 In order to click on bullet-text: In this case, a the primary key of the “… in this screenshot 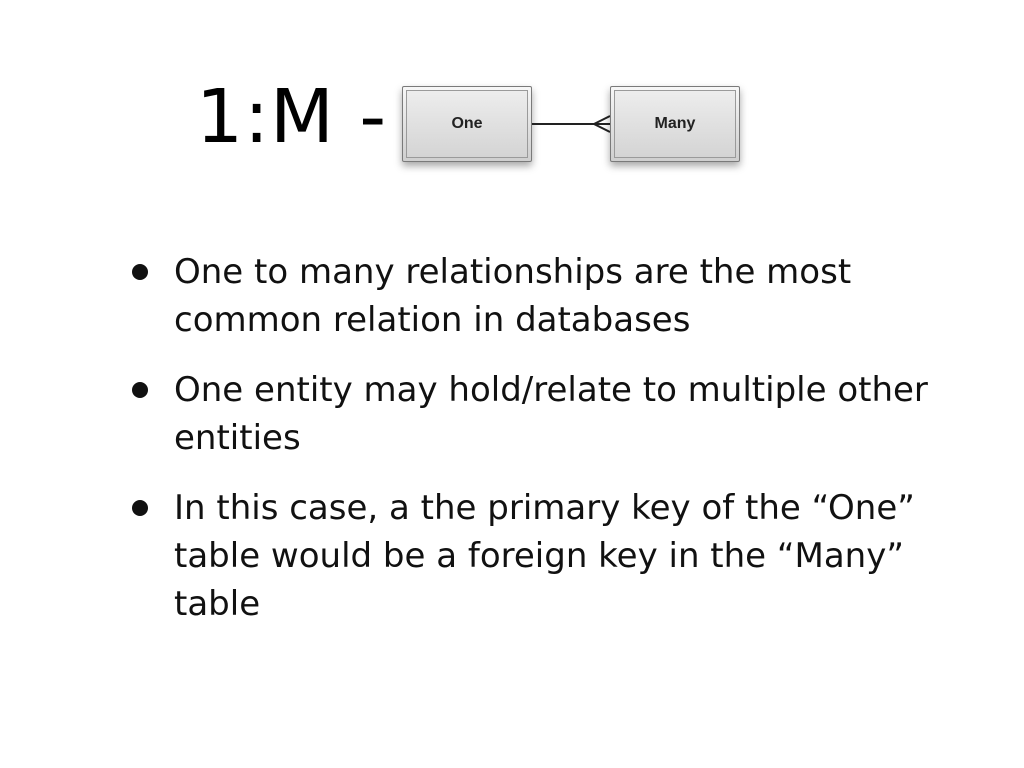, I will do `click(544, 556)`.